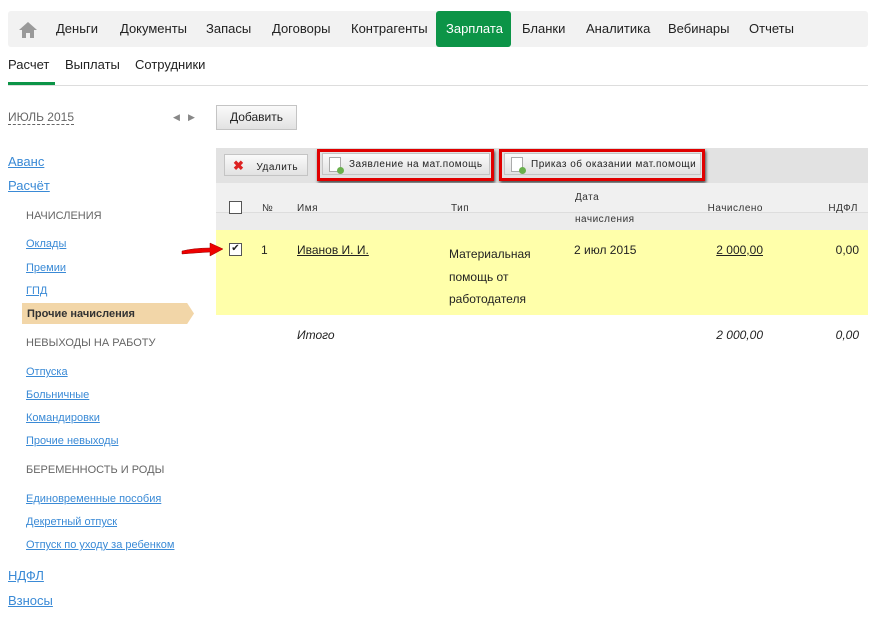  Describe the element at coordinates (176, 117) in the screenshot. I see `prev-period-icon: ◀` at that location.